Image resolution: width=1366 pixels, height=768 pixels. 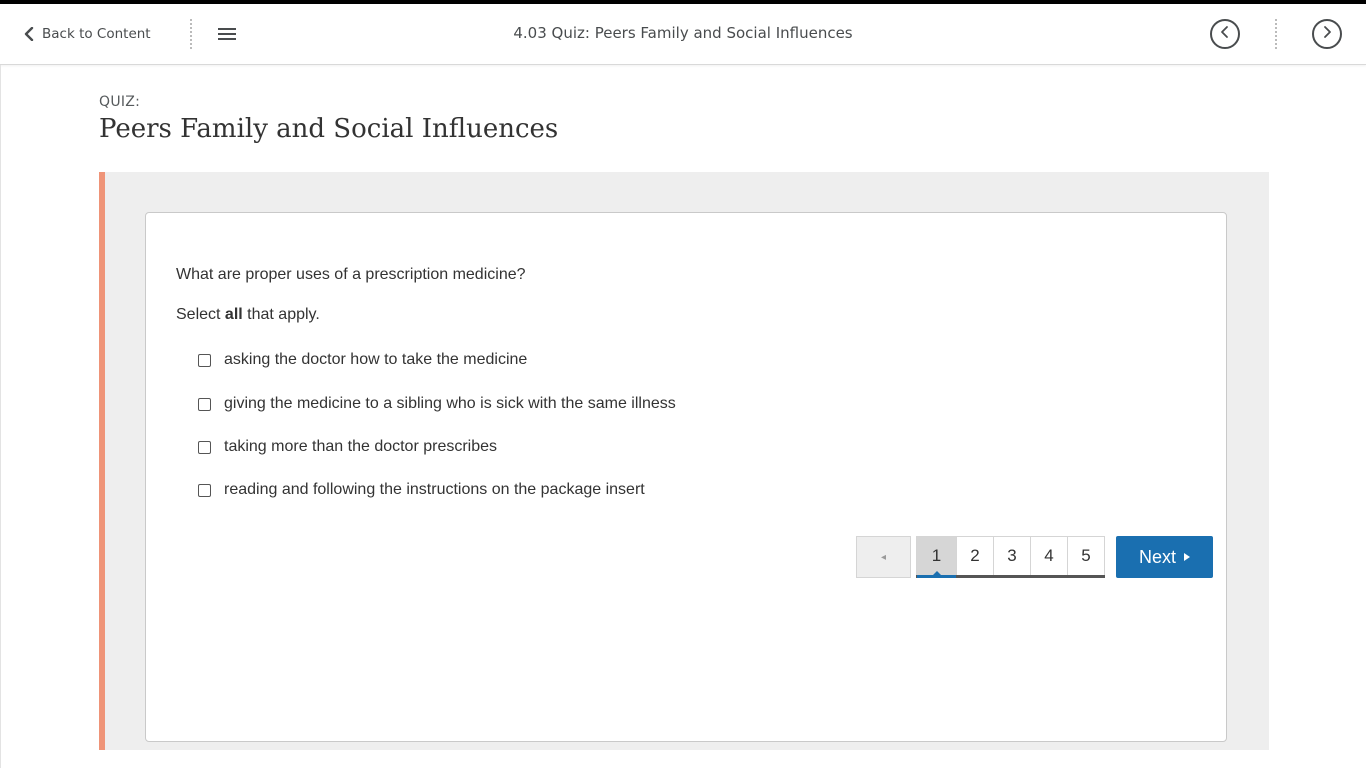 What do you see at coordinates (1157, 556) in the screenshot?
I see `next-button-label: Next` at bounding box center [1157, 556].